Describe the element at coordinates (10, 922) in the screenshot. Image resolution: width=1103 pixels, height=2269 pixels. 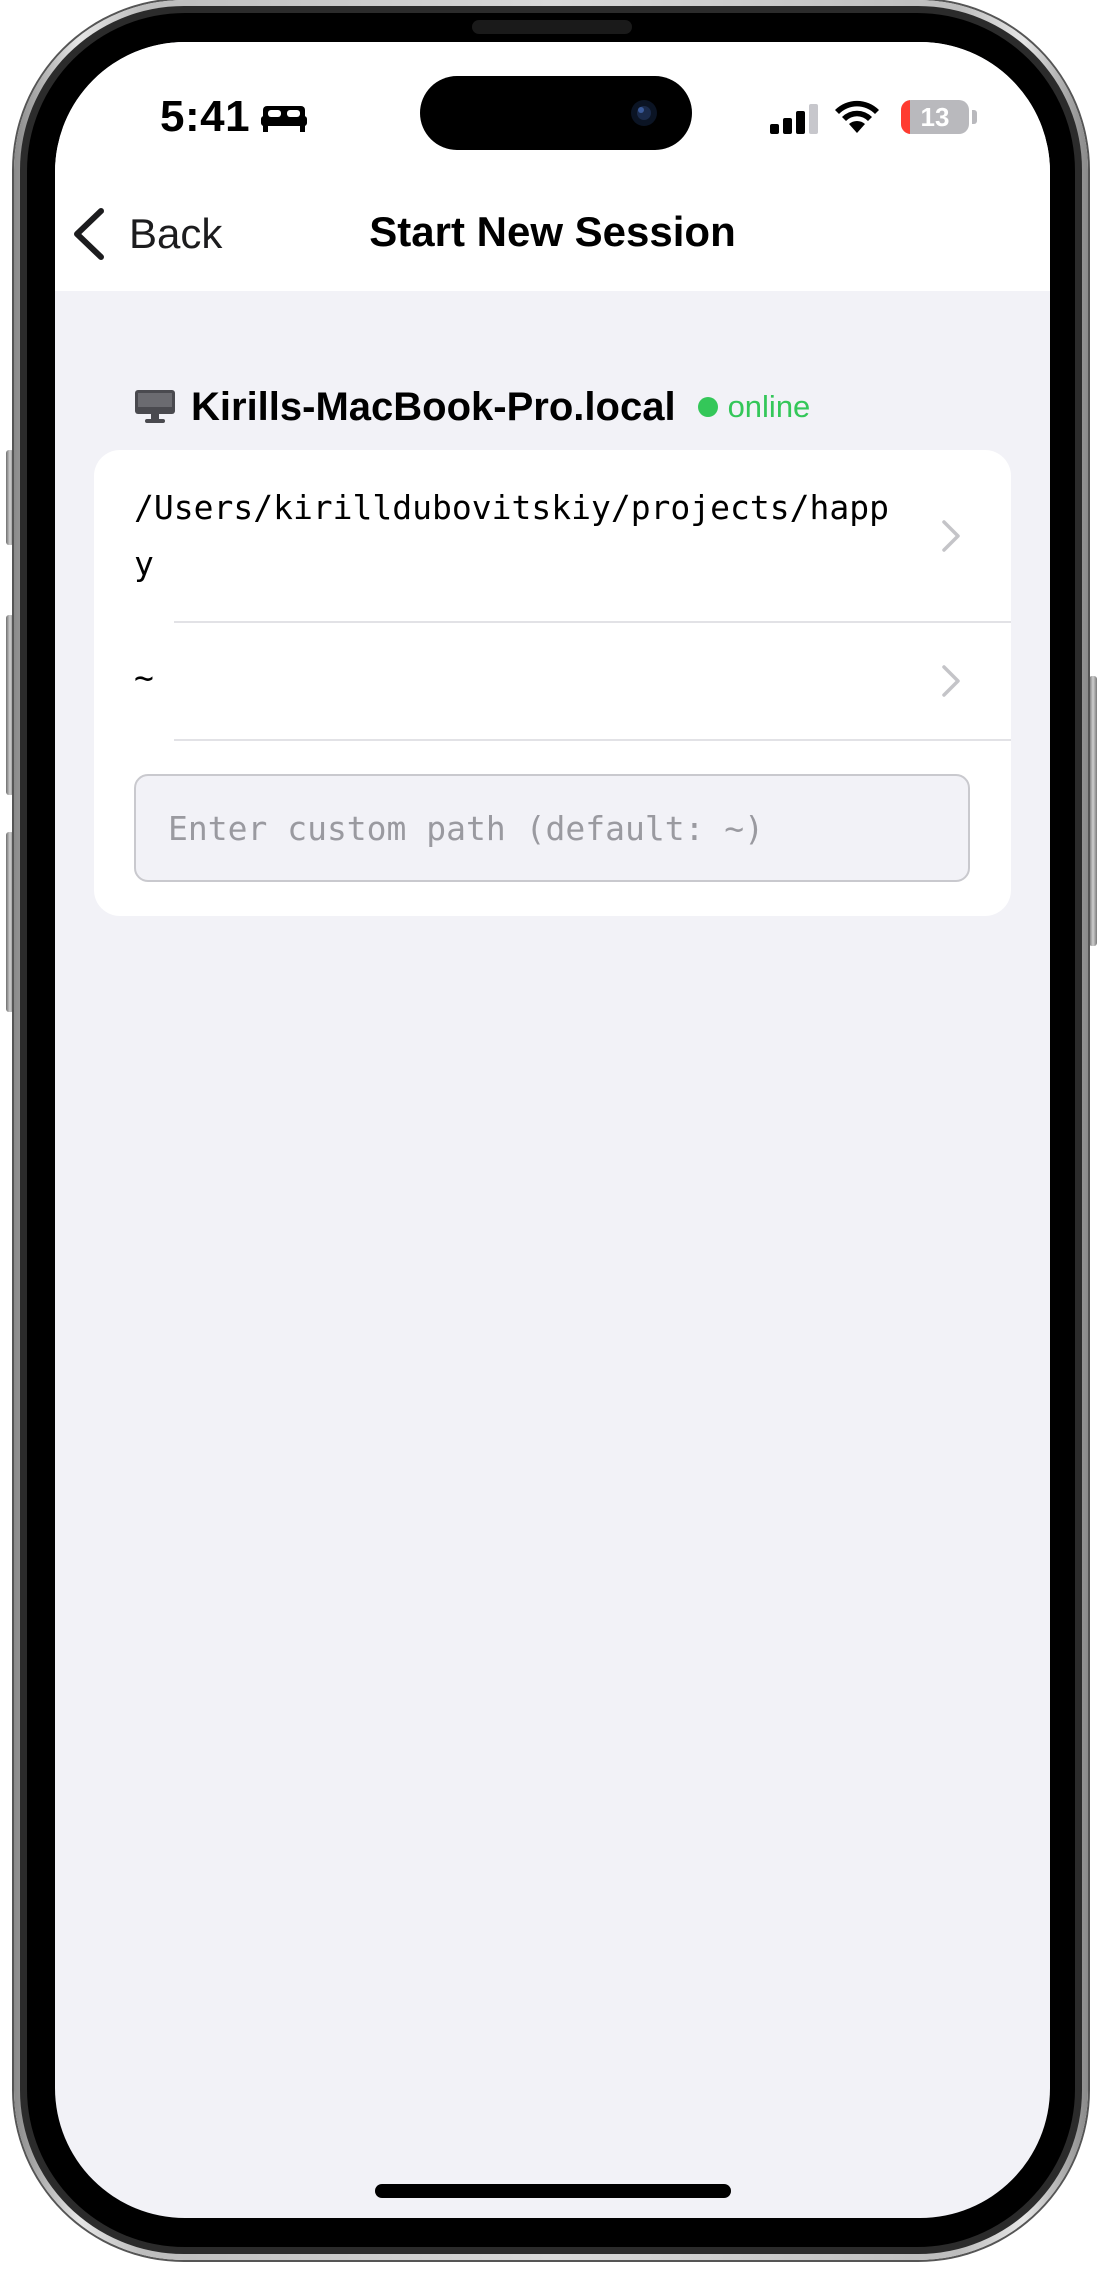
I see `volume-down-button` at that location.